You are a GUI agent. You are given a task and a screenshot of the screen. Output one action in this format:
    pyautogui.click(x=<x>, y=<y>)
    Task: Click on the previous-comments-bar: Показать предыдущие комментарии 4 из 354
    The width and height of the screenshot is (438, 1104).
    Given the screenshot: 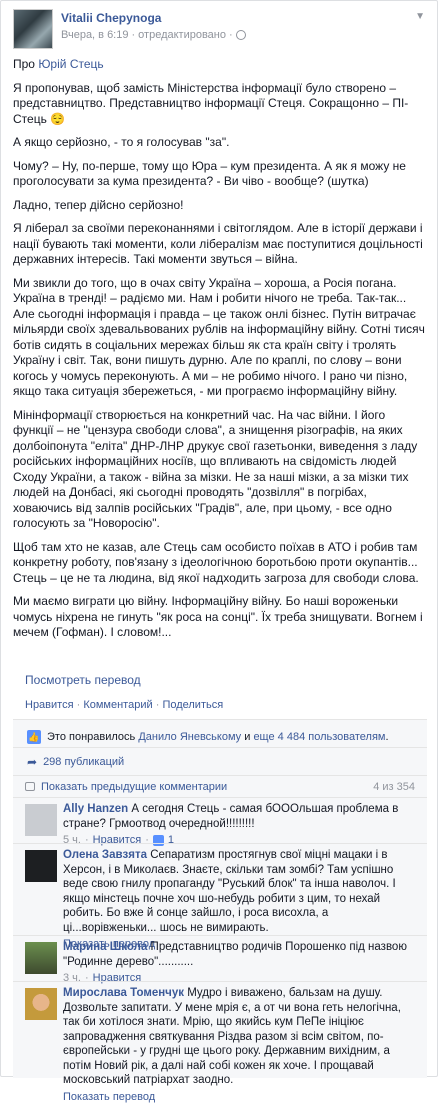 What is the action you would take?
    pyautogui.click(x=220, y=786)
    